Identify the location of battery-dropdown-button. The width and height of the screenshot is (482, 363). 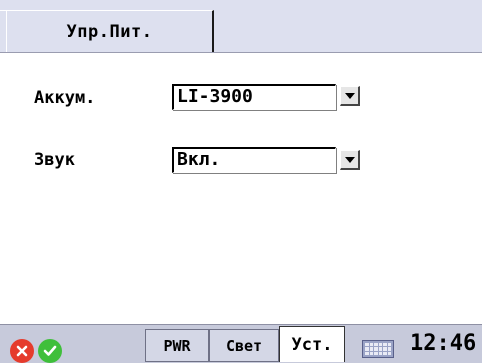
(350, 96).